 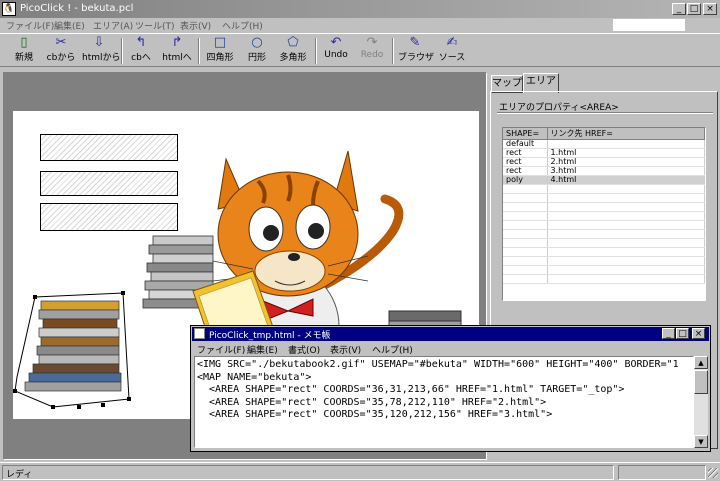 What do you see at coordinates (701, 382) in the screenshot?
I see `scroll-thumb` at bounding box center [701, 382].